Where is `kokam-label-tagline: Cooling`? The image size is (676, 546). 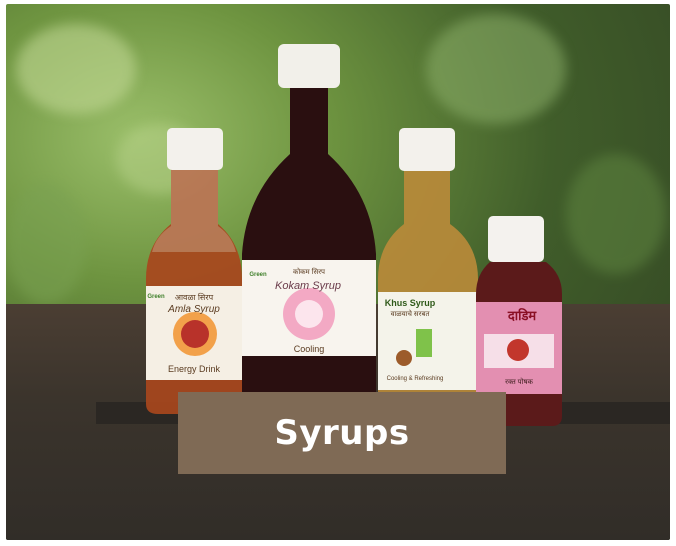
kokam-label-tagline: Cooling is located at coordinates (309, 349).